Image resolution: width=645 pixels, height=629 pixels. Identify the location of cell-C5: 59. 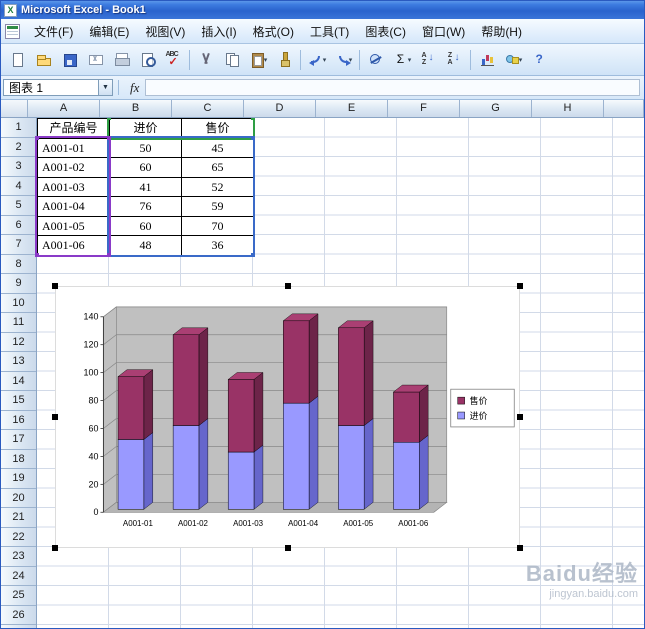
(217, 206).